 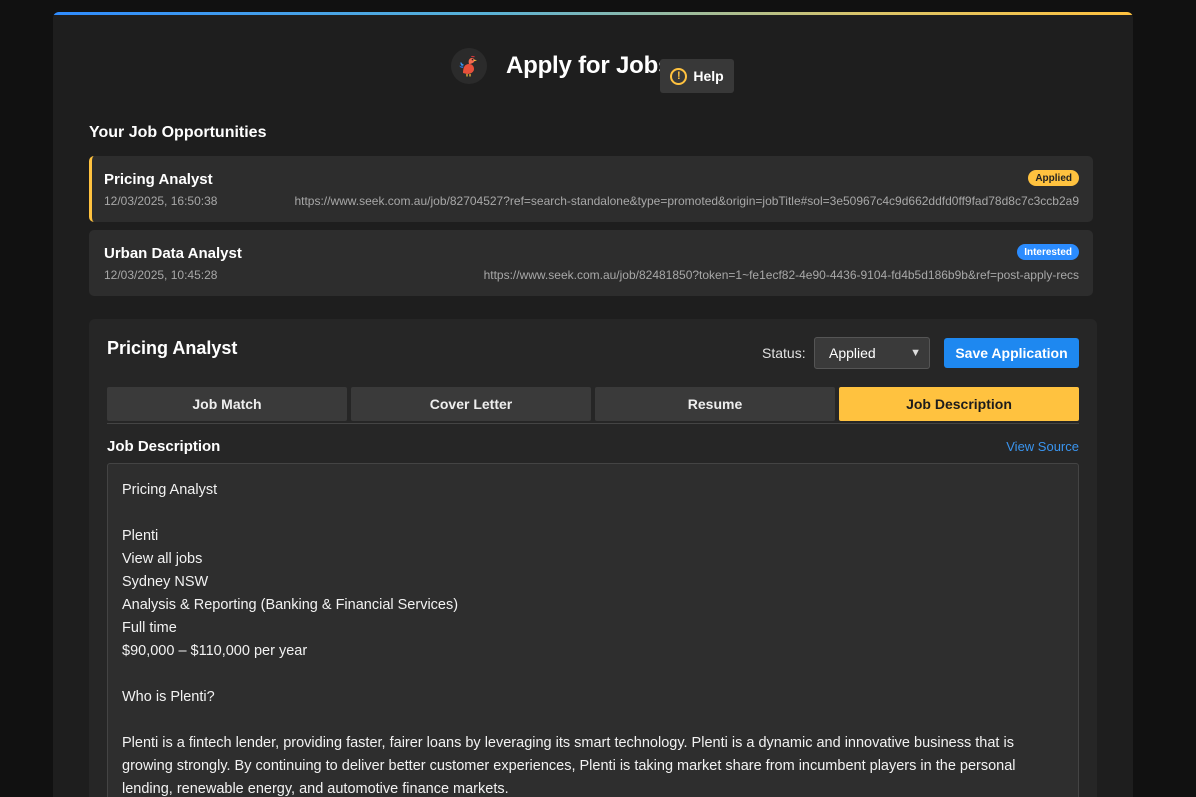 I want to click on status-label: Status:, so click(x=784, y=353).